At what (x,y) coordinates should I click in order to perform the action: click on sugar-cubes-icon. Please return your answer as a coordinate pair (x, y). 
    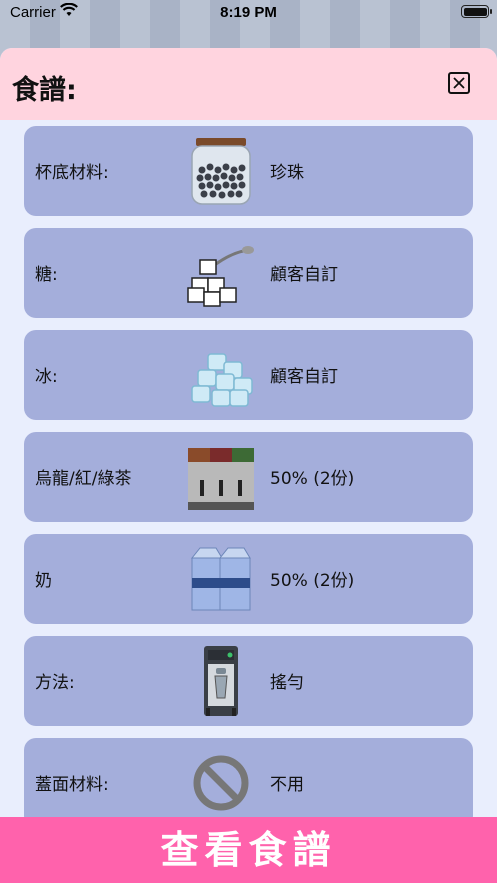
    Looking at the image, I should click on (221, 273).